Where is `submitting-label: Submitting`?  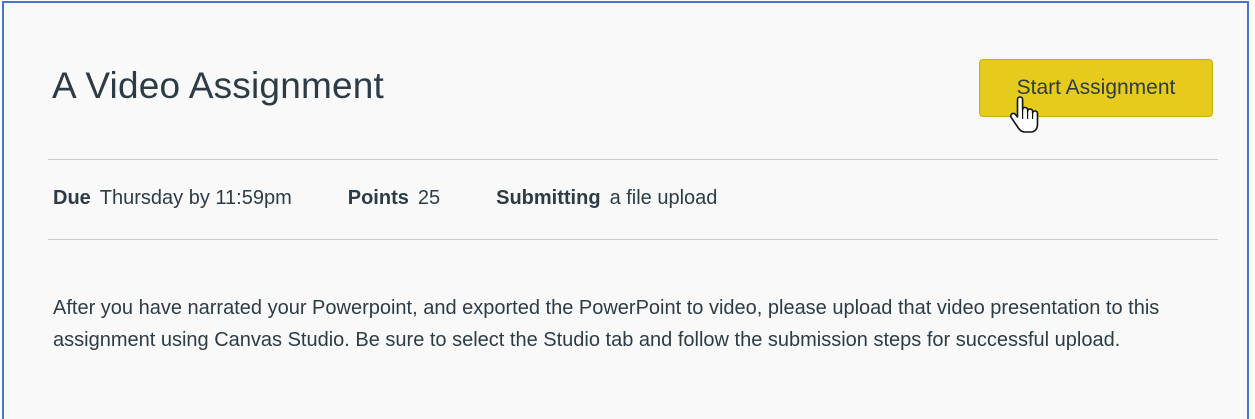
submitting-label: Submitting is located at coordinates (548, 198).